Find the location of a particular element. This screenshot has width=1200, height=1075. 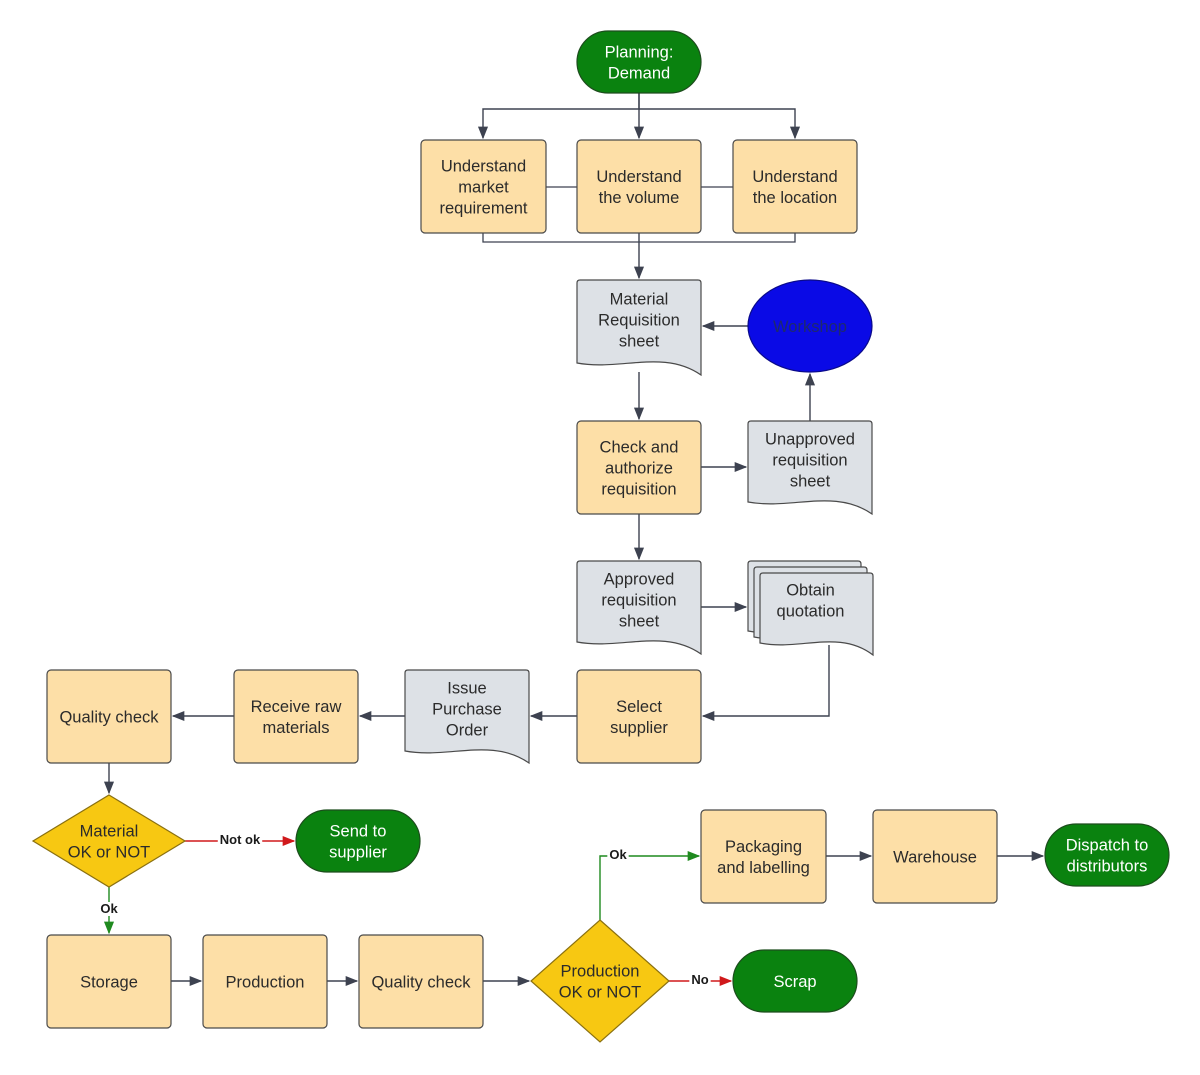

node-receive: Receive raw materials is located at coordinates (296, 716).